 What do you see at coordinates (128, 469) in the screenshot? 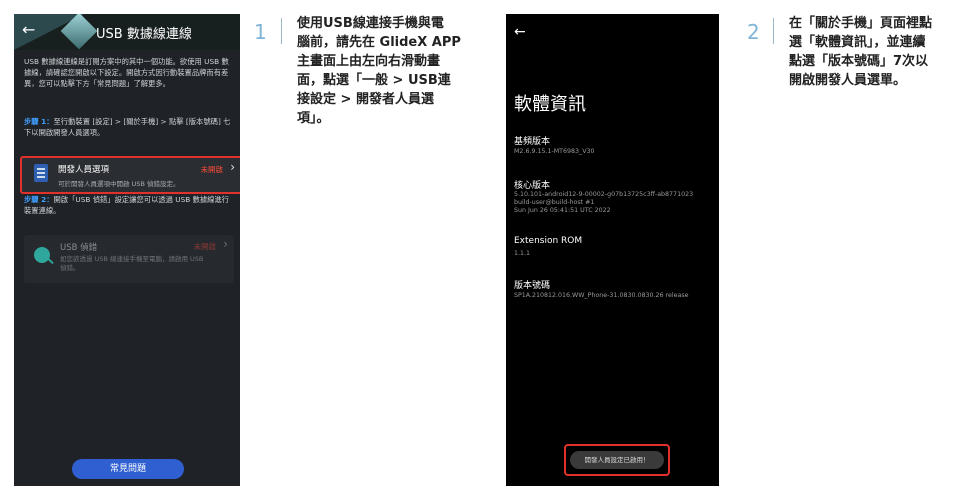
I see `faq-button: 常見問題` at bounding box center [128, 469].